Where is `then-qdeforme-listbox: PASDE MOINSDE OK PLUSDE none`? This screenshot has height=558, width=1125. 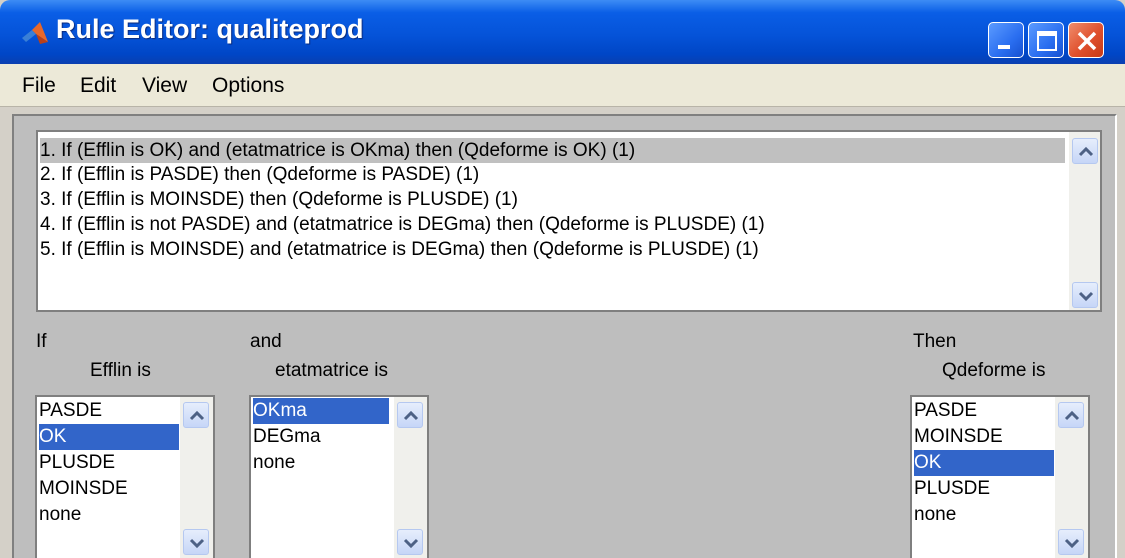
then-qdeforme-listbox: PASDE MOINSDE OK PLUSDE none is located at coordinates (1000, 476).